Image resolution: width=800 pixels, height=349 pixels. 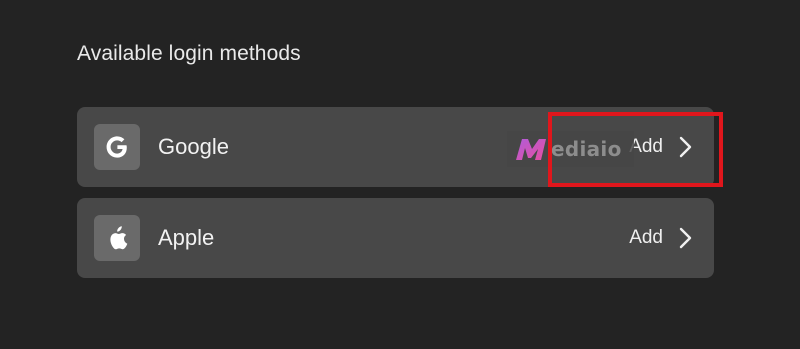 I want to click on method-name-apple: Apple, so click(x=186, y=237).